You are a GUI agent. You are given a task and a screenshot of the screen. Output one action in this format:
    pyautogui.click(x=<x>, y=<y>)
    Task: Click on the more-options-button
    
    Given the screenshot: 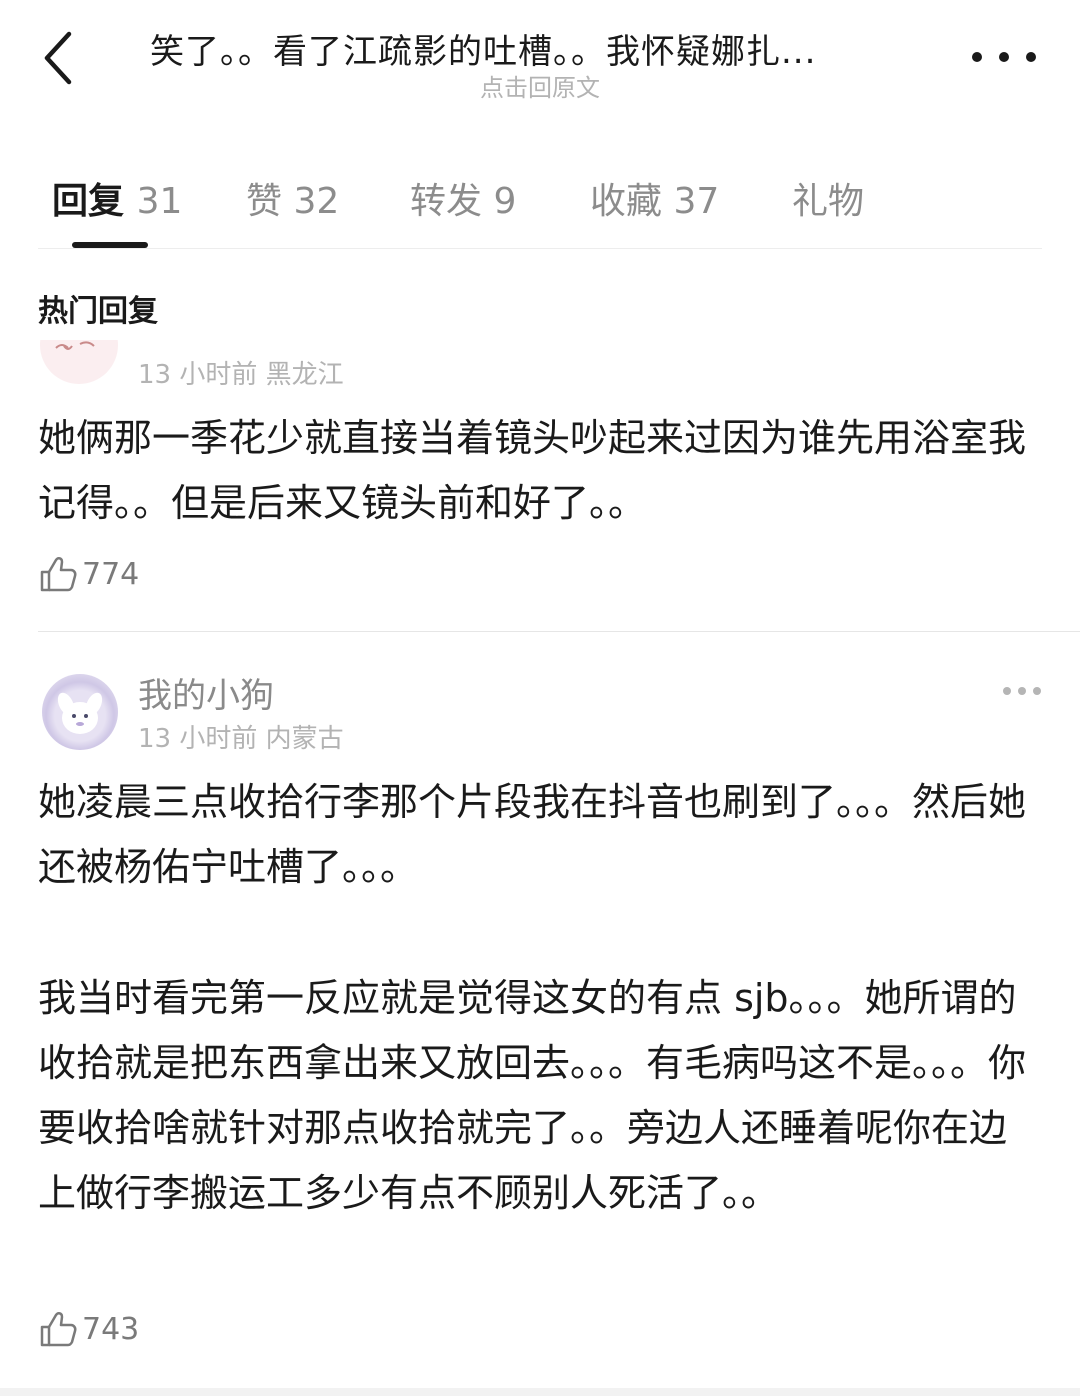 What is the action you would take?
    pyautogui.click(x=1004, y=57)
    